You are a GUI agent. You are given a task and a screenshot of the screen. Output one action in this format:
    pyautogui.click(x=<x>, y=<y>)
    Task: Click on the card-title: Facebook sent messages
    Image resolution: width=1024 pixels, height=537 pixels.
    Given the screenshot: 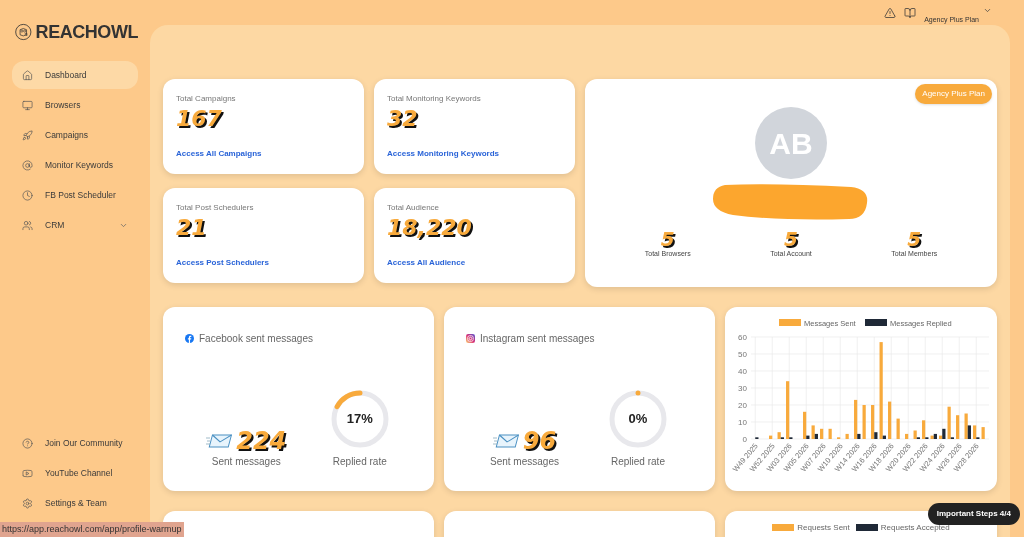 What is the action you would take?
    pyautogui.click(x=256, y=339)
    